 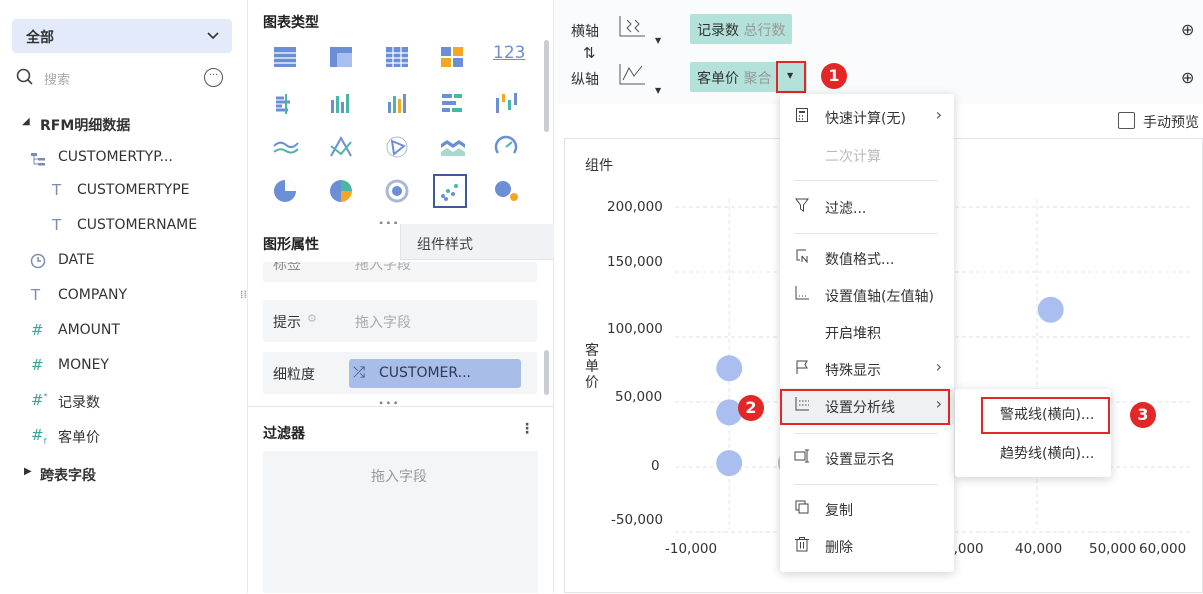 What do you see at coordinates (938, 114) in the screenshot?
I see `chevron-right-icon: ›` at bounding box center [938, 114].